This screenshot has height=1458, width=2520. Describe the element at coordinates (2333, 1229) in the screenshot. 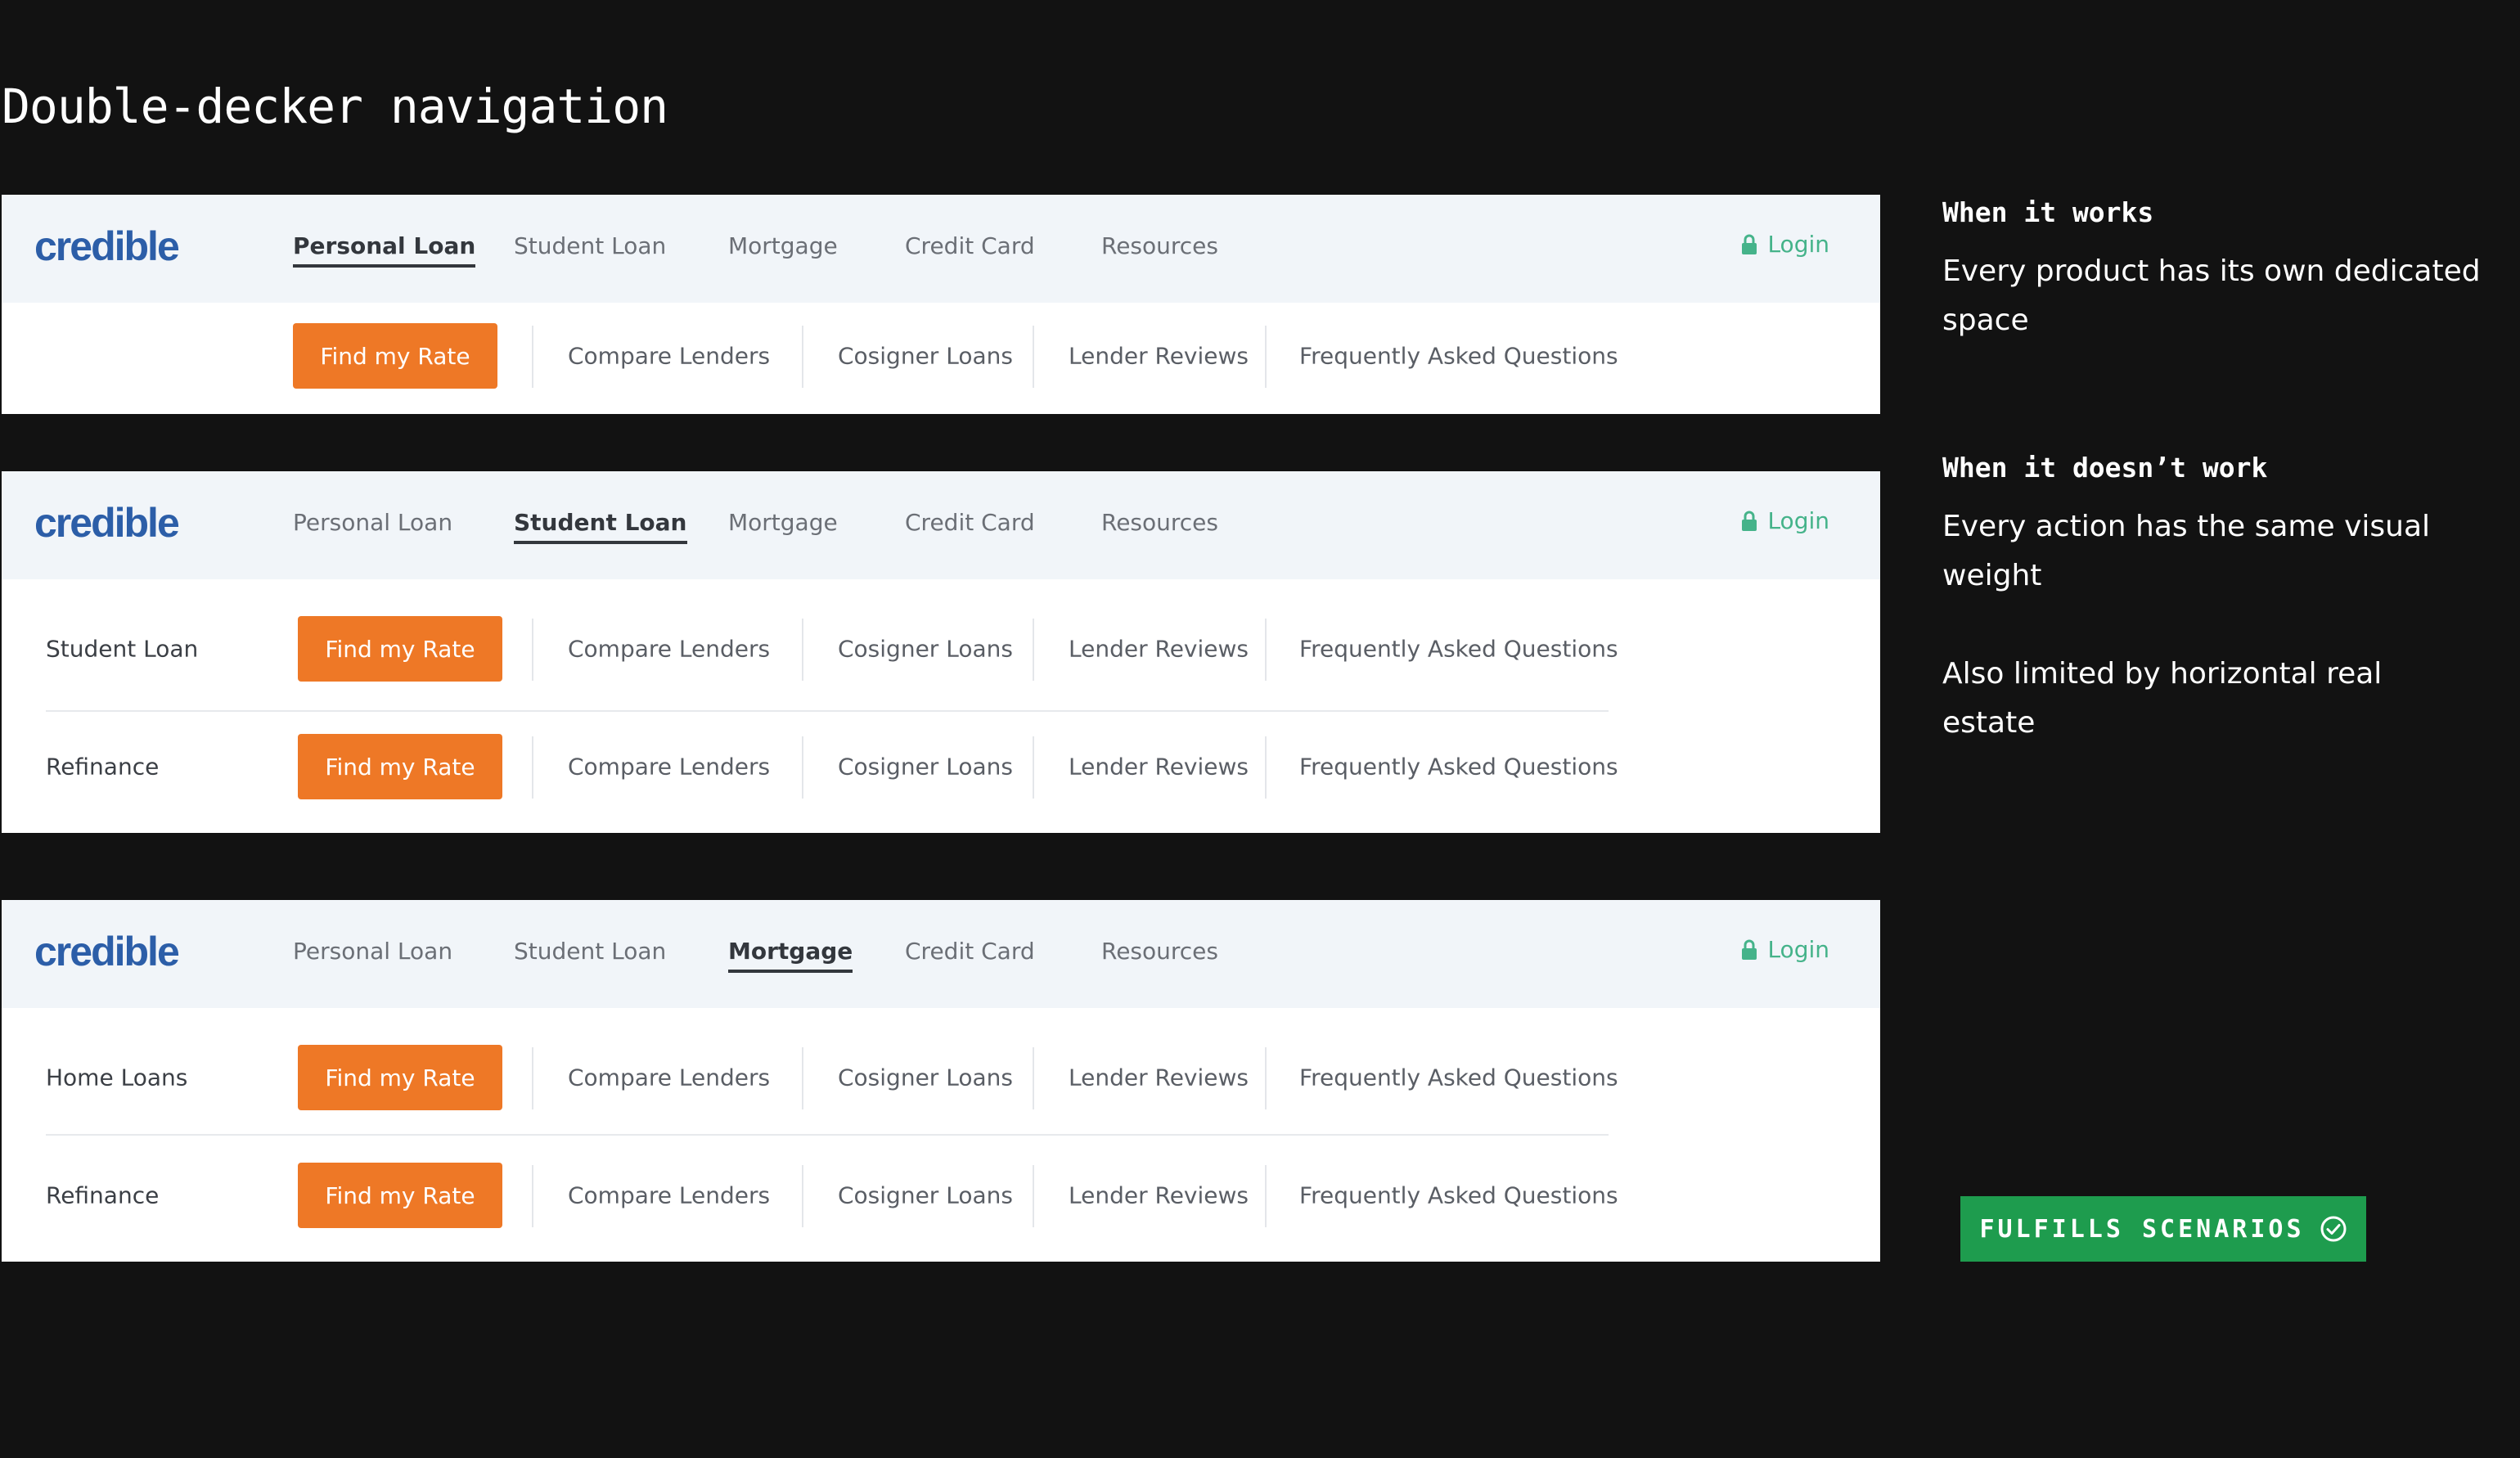

I see `check-circle-icon` at that location.